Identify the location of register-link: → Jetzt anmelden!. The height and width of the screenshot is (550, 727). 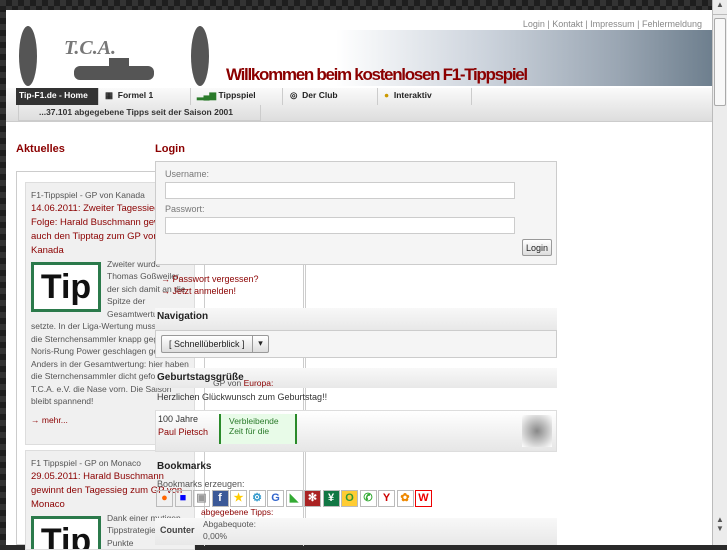
(198, 291).